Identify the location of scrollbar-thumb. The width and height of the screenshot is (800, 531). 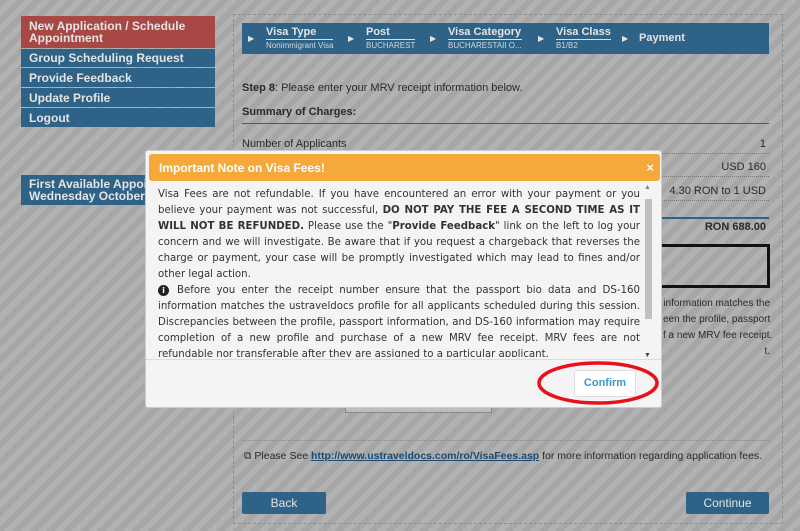
(648, 259).